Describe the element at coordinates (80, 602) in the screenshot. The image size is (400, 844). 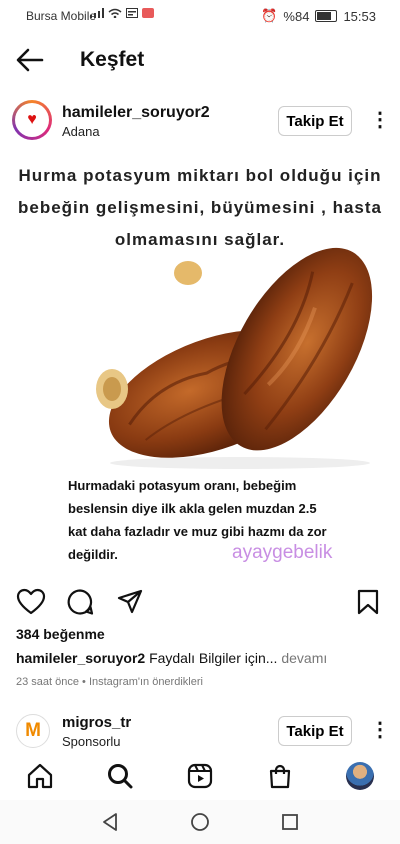
I see `comment-icon` at that location.